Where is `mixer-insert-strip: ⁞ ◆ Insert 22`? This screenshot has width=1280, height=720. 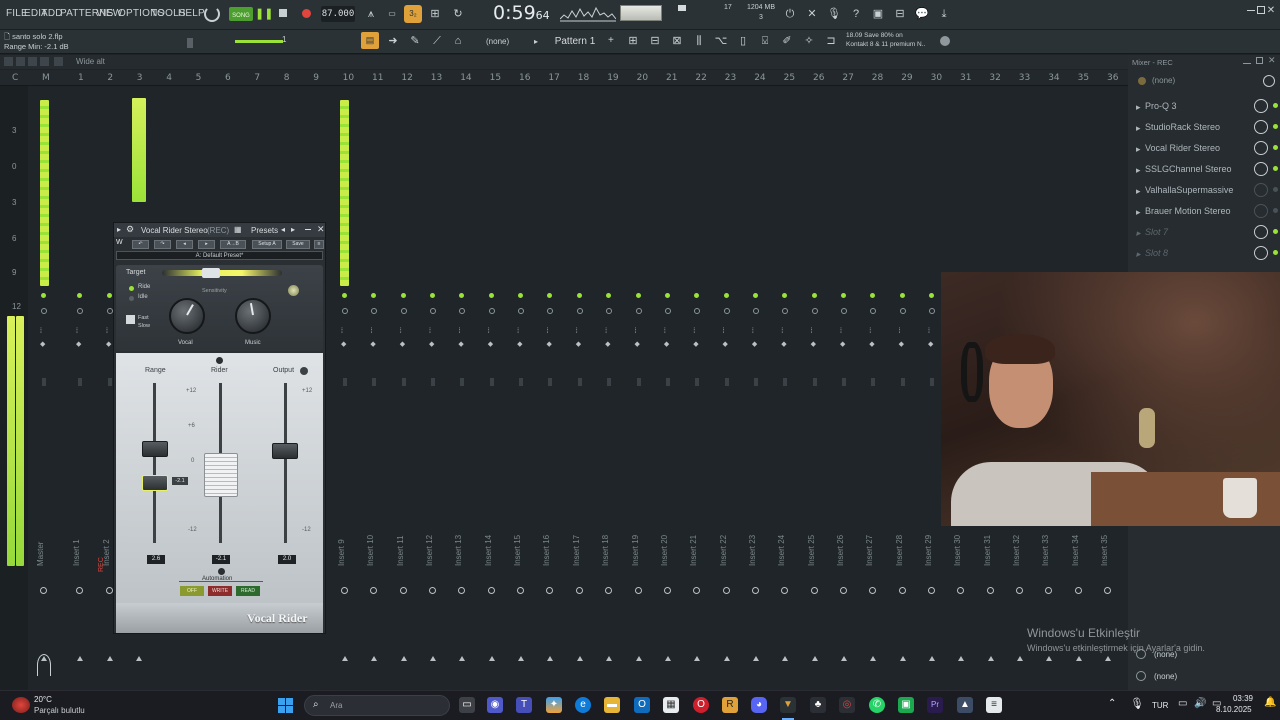 mixer-insert-strip: ⁞ ◆ Insert 22 is located at coordinates (727, 388).